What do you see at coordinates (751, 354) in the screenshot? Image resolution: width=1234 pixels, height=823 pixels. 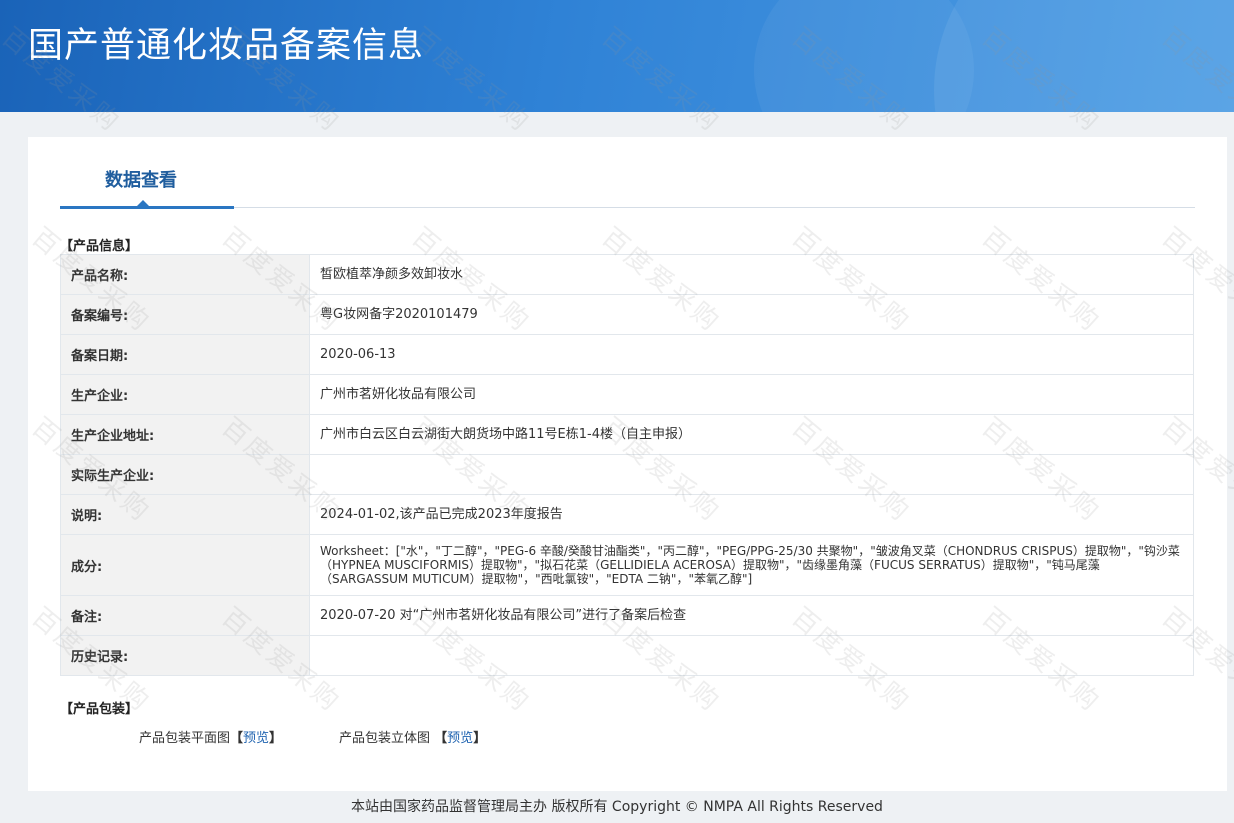 I see `row-value: 2020-06-13` at bounding box center [751, 354].